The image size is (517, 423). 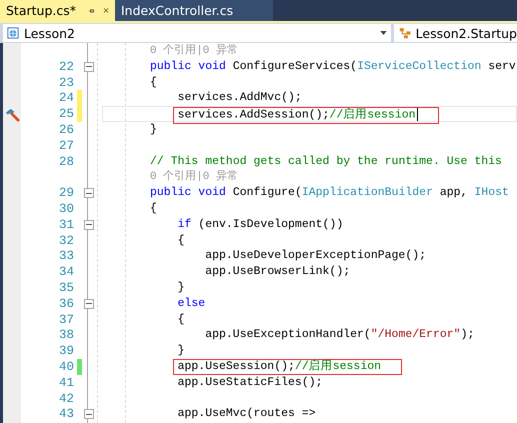 I want to click on code-text: services.AddMvc();, so click(x=240, y=97).